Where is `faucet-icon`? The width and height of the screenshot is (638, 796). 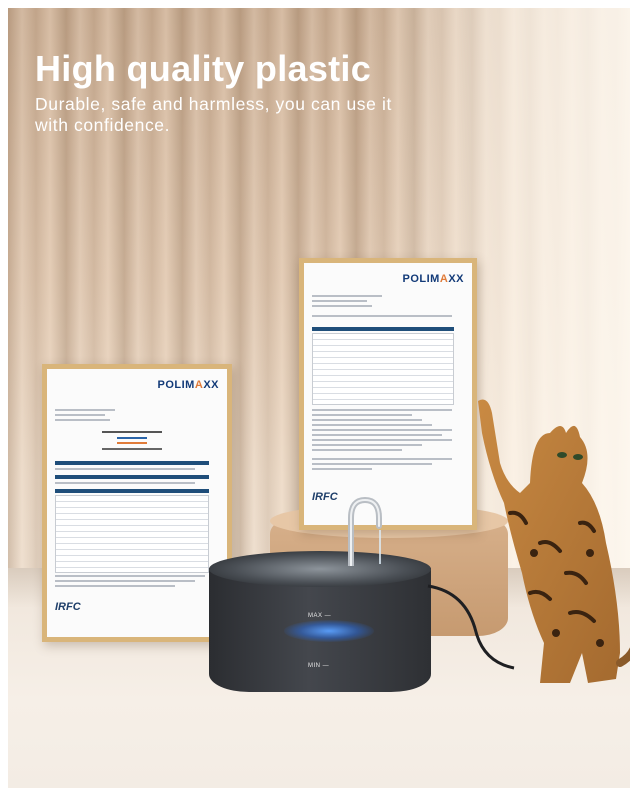
faucet-icon is located at coordinates (365, 531).